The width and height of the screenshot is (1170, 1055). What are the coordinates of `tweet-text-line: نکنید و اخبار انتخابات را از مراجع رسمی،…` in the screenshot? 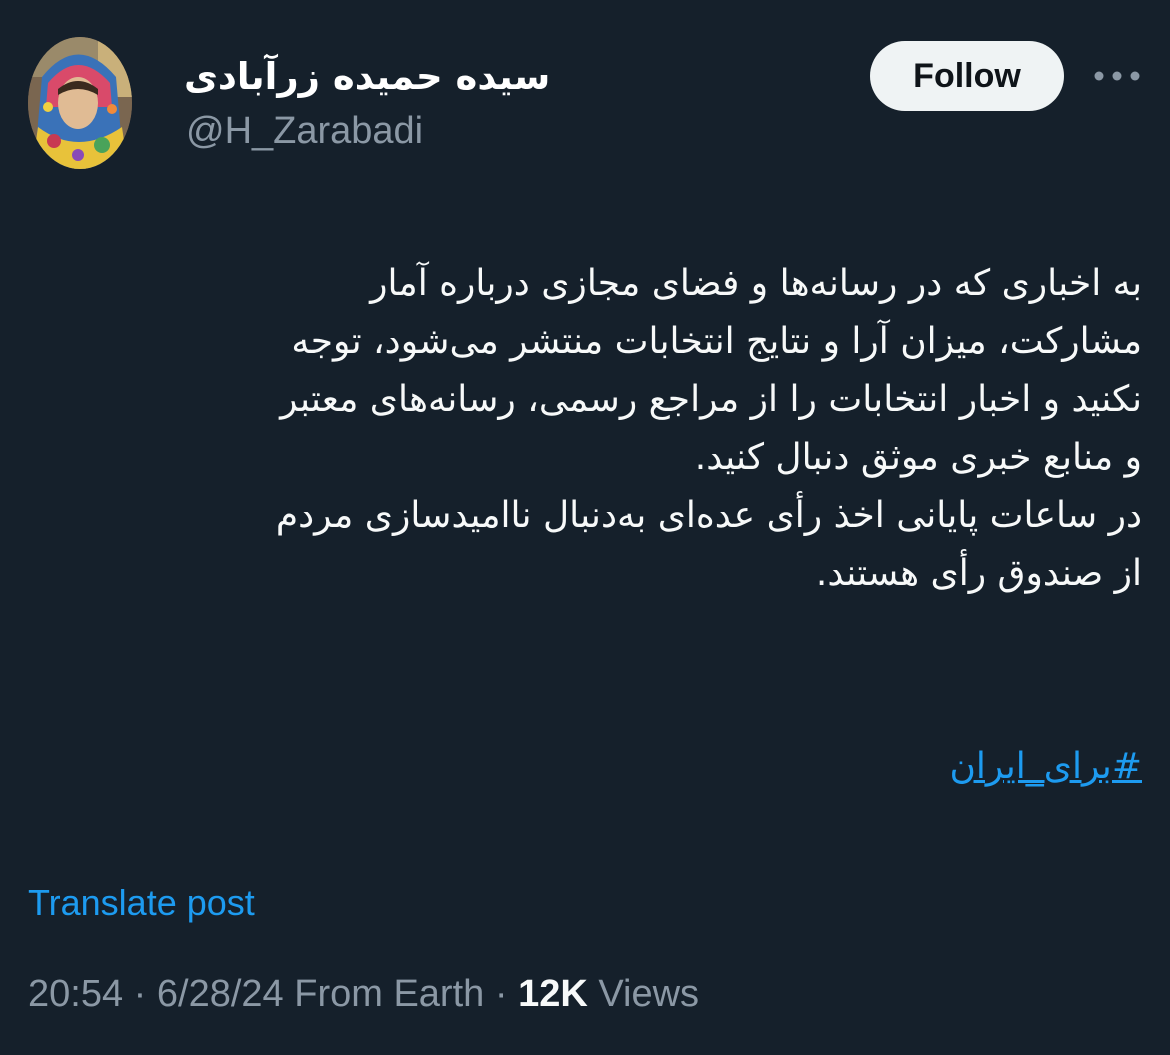 It's located at (711, 399).